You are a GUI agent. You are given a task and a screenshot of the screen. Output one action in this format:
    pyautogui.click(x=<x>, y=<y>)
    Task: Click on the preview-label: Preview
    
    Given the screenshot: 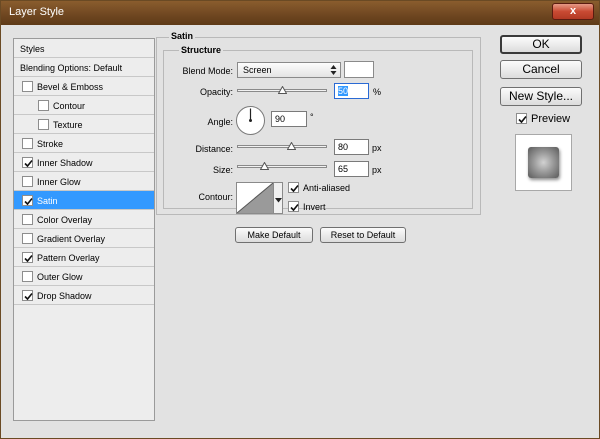 What is the action you would take?
    pyautogui.click(x=551, y=119)
    